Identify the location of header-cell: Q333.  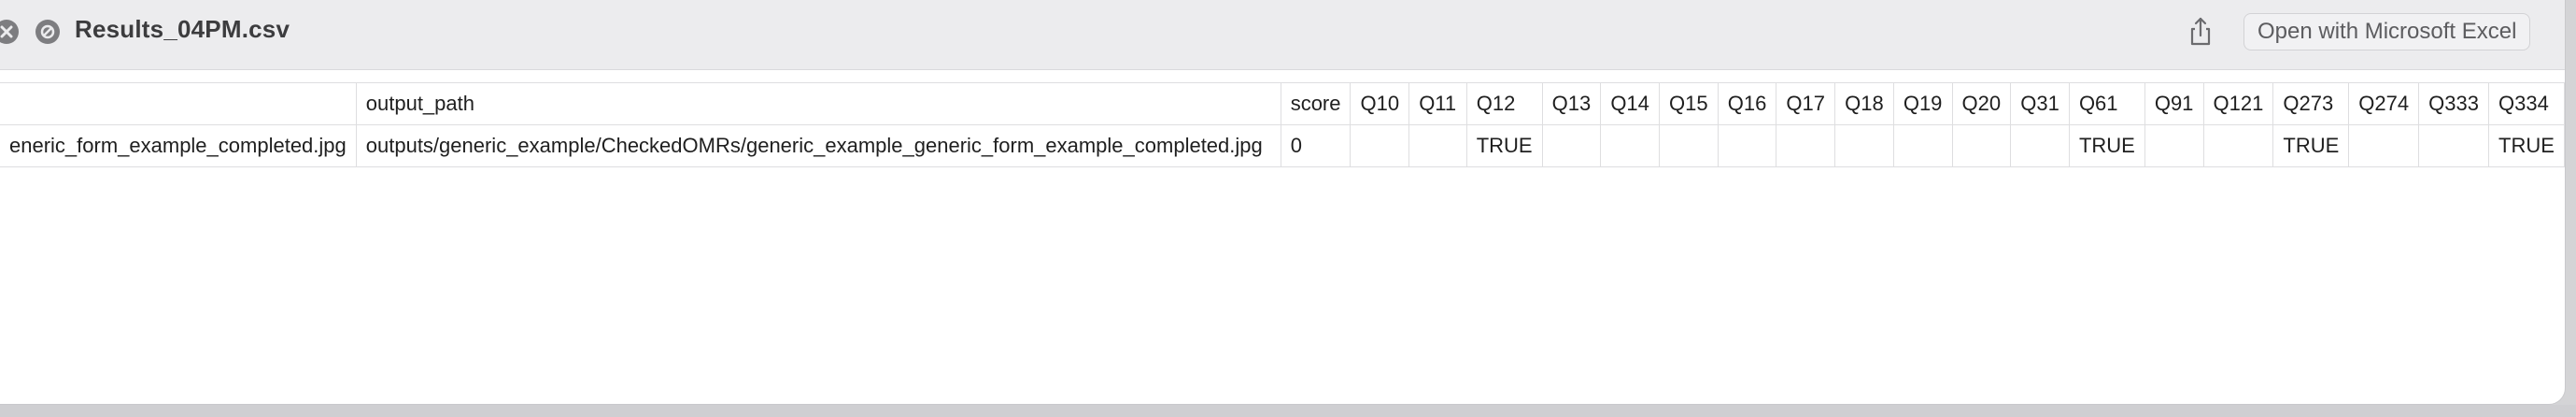
(2453, 103).